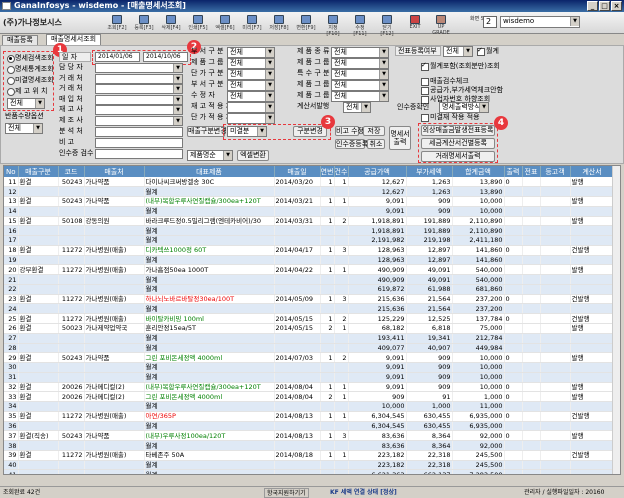 The height and width of the screenshot is (498, 624). What do you see at coordinates (279, 23) in the screenshot?
I see `toolbar-button-6: 저장[F8]` at bounding box center [279, 23].